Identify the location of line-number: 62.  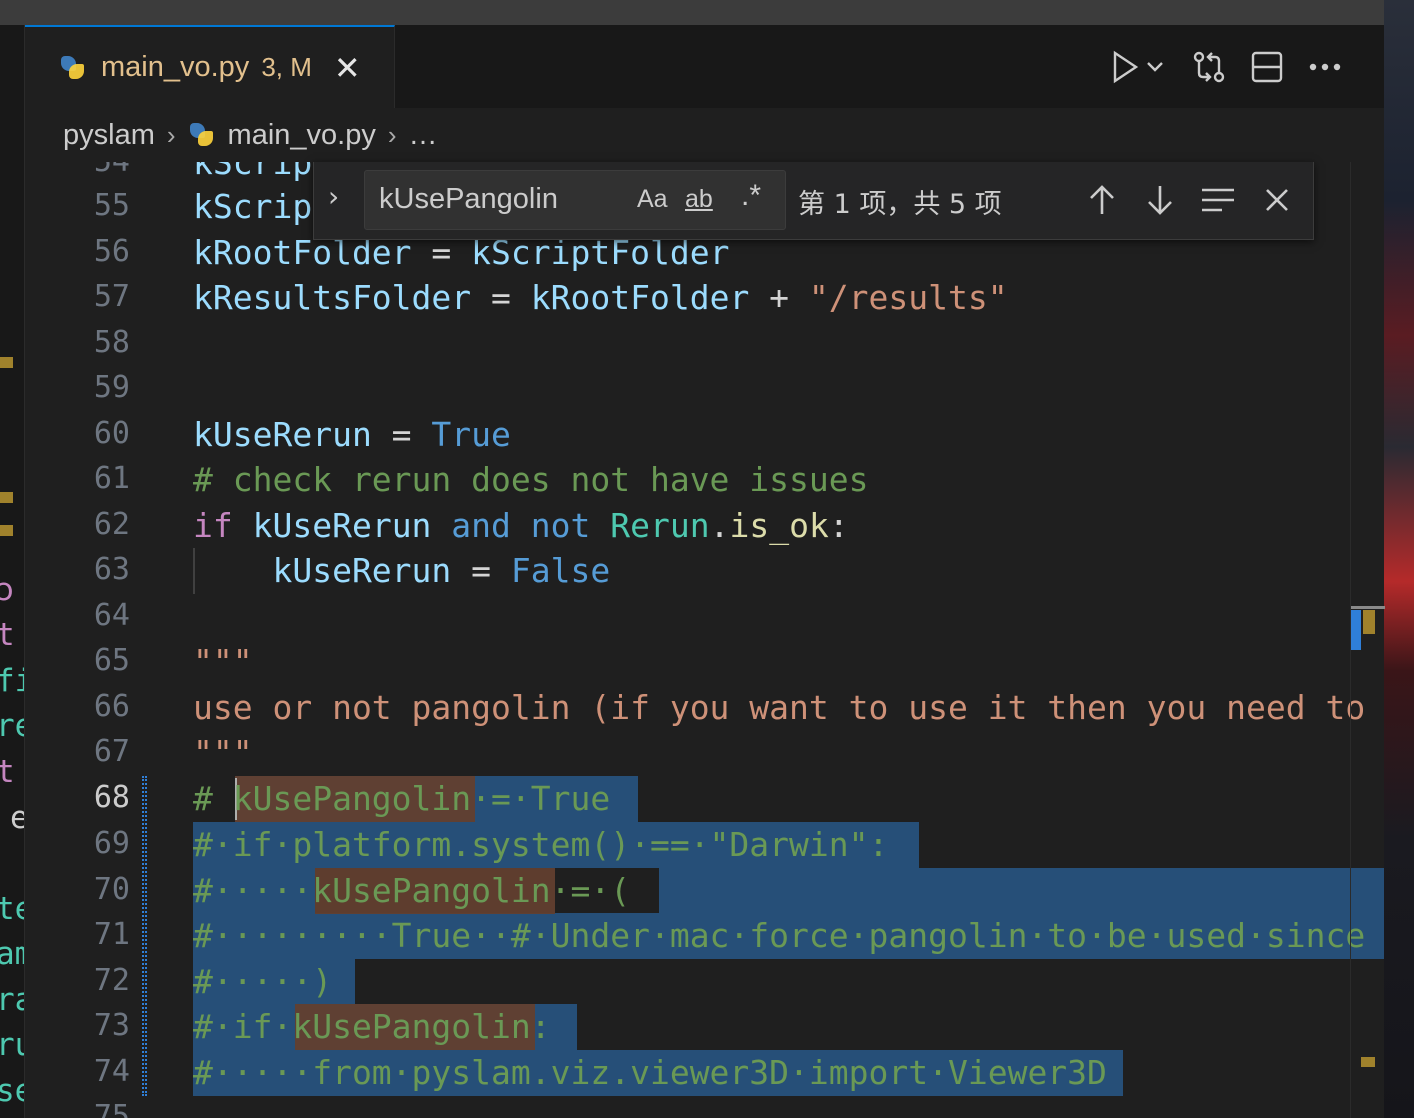
(111, 524).